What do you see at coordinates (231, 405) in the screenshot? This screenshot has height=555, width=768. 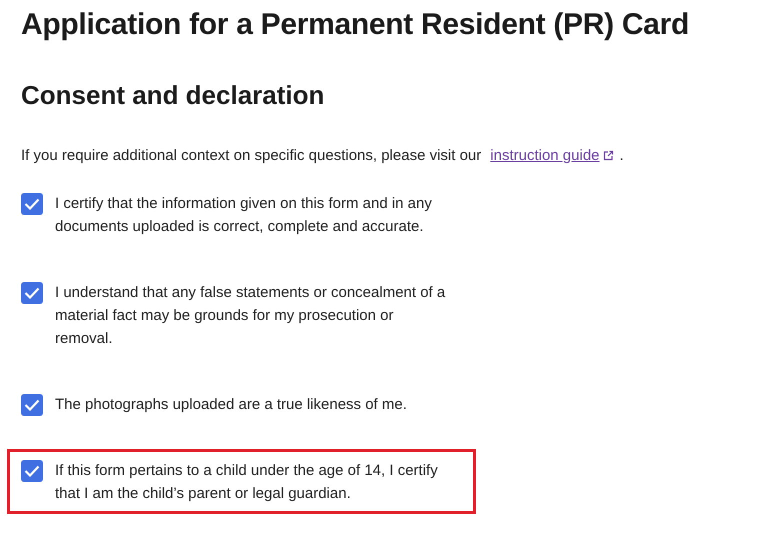 I see `declaration-text: The photographs uploaded are a true likeness of me.` at bounding box center [231, 405].